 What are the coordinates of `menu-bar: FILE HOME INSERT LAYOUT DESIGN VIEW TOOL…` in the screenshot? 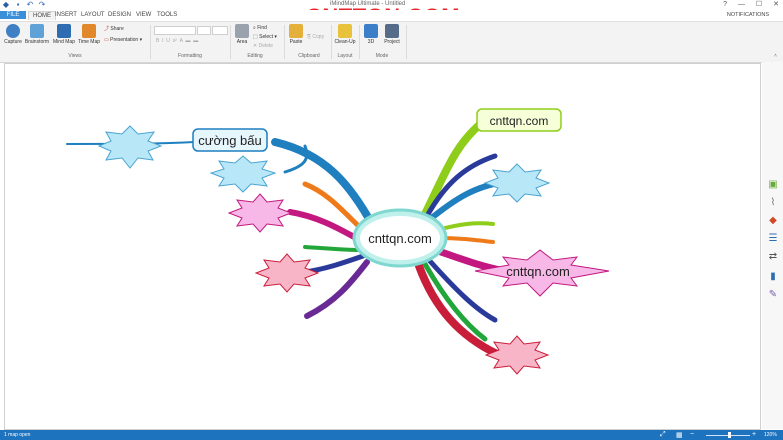 It's located at (391, 15).